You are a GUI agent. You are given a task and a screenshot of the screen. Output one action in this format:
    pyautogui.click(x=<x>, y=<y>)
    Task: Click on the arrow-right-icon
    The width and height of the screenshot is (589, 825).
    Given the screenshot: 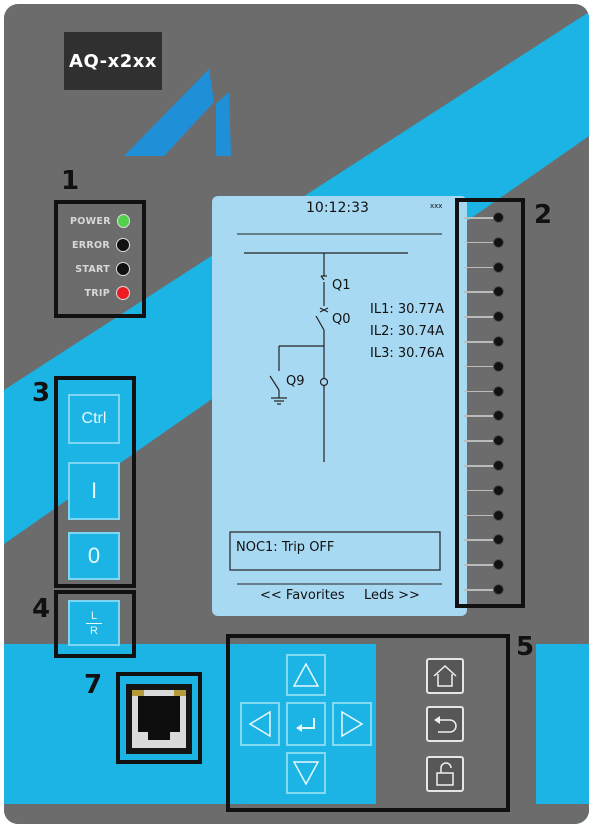 What is the action you would take?
    pyautogui.click(x=352, y=724)
    